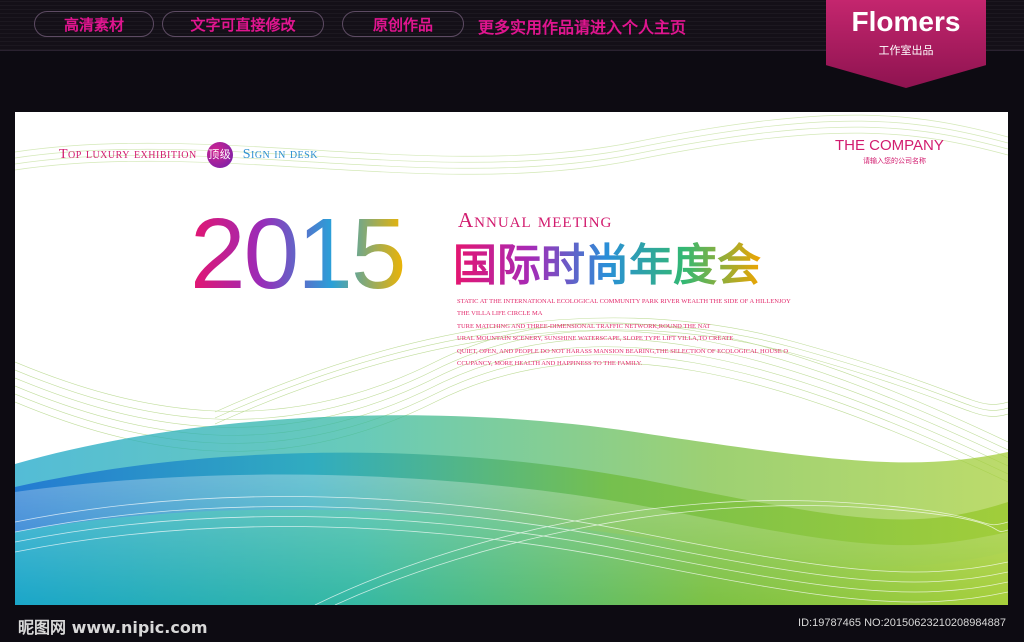 This screenshot has height=642, width=1024. I want to click on tagline: Top luxury exhibition 顶级 Sign in desk, so click(188, 155).